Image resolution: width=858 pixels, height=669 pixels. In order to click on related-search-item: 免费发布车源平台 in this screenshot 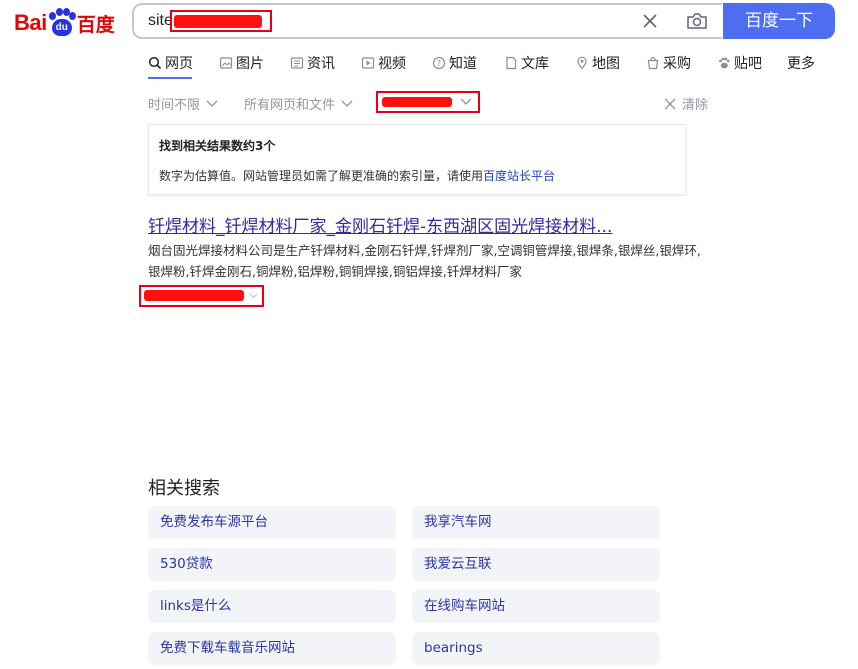, I will do `click(272, 522)`.